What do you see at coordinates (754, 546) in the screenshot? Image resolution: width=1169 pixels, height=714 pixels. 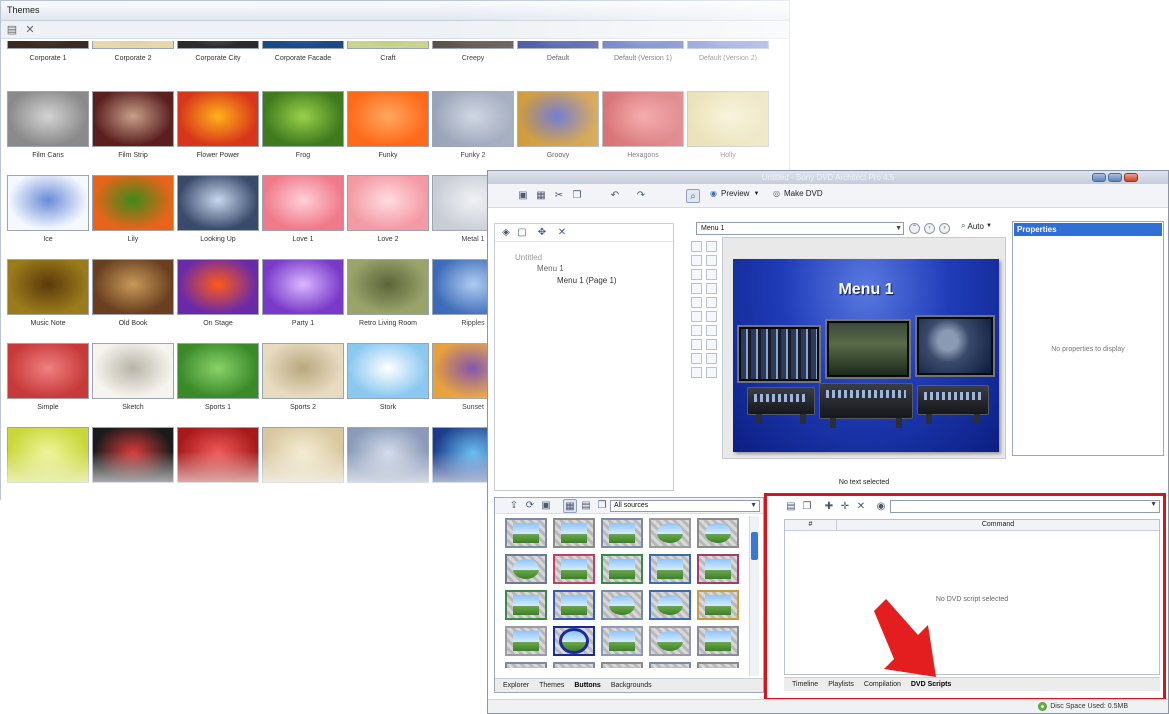 I see `scrollbar-thumb` at bounding box center [754, 546].